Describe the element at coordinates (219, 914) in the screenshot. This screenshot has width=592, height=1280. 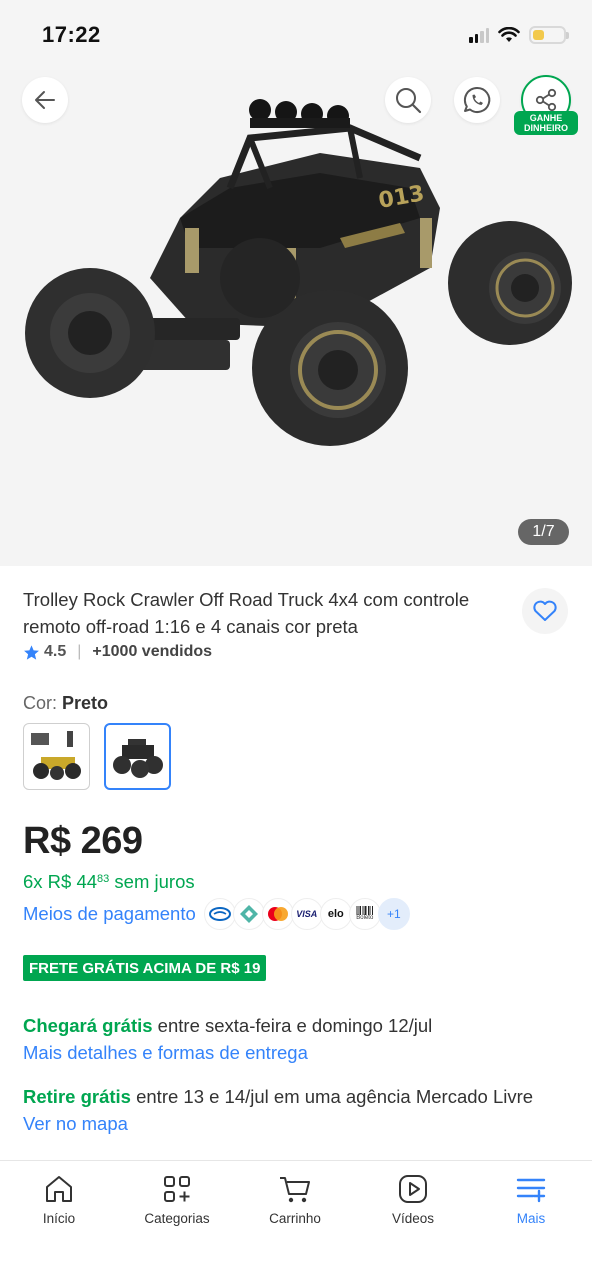
I see `mercado-pago-icon` at that location.